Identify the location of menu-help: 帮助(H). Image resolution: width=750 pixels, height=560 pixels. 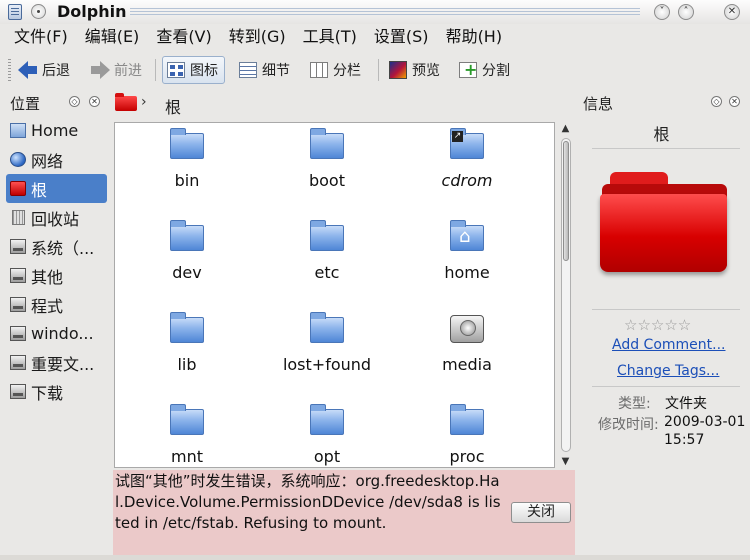
(474, 37).